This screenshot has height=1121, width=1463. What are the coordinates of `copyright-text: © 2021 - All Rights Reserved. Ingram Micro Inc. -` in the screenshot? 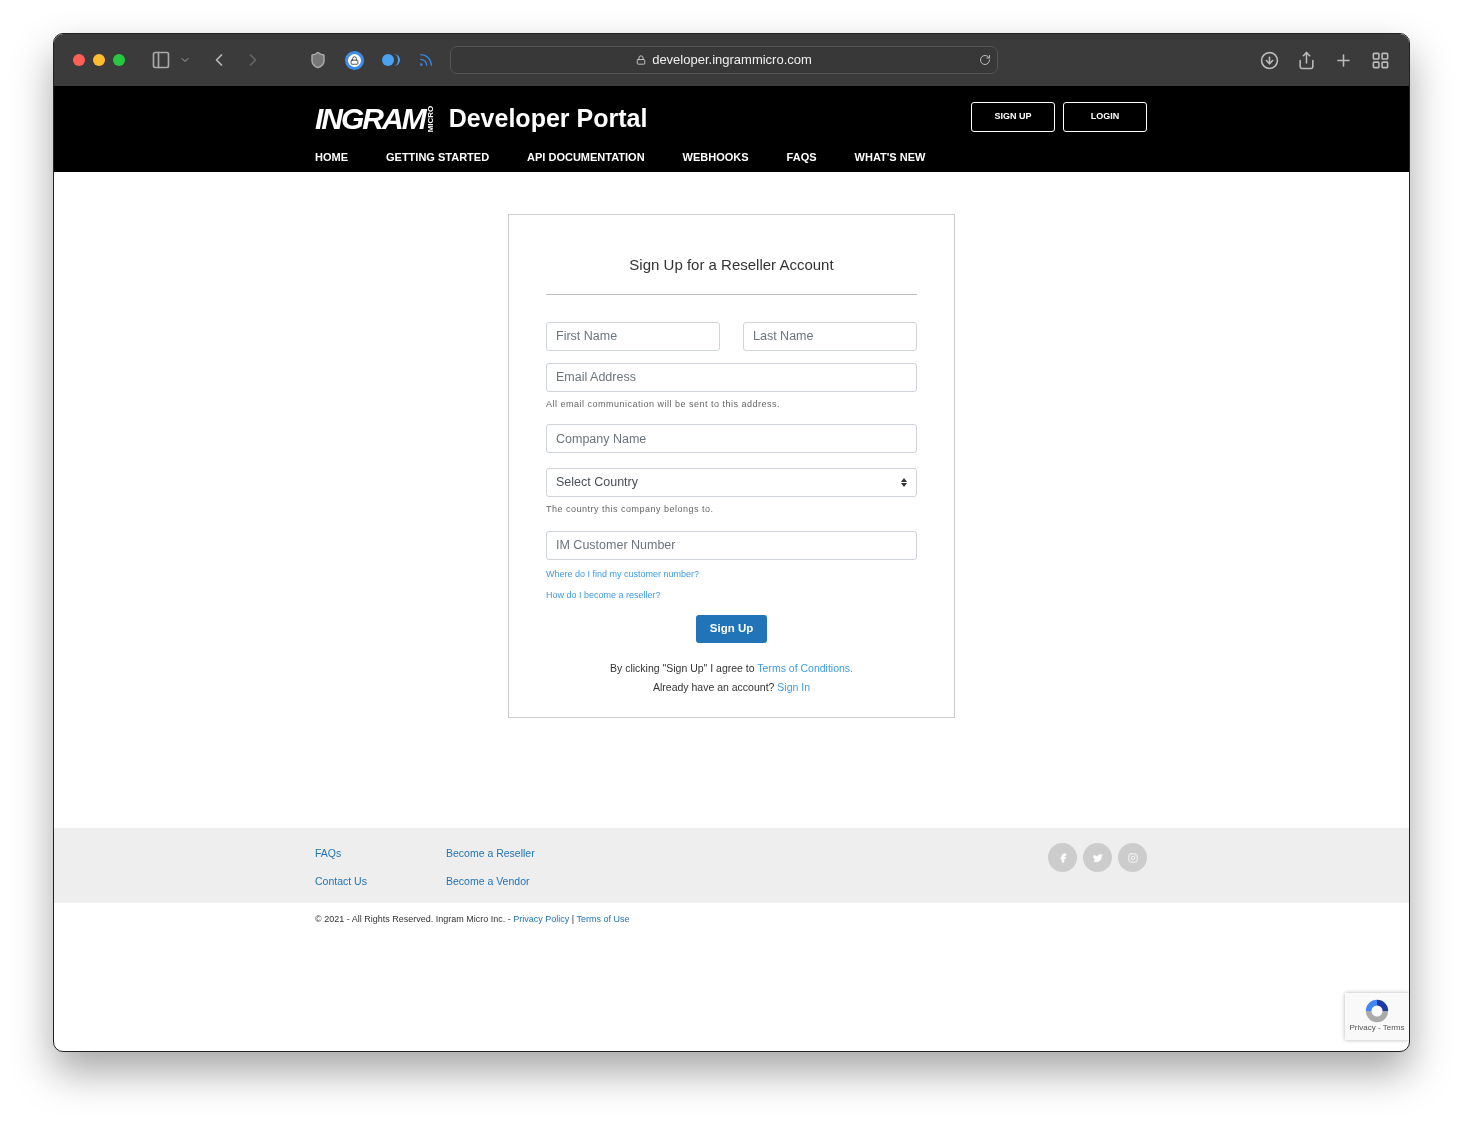 It's located at (413, 919).